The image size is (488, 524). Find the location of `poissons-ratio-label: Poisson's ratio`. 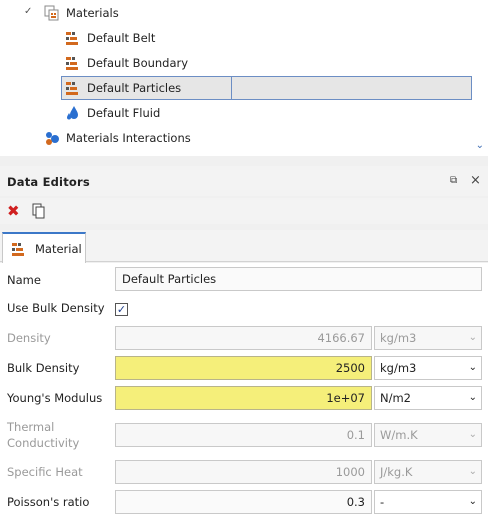

poissons-ratio-label: Poisson's ratio is located at coordinates (48, 502).